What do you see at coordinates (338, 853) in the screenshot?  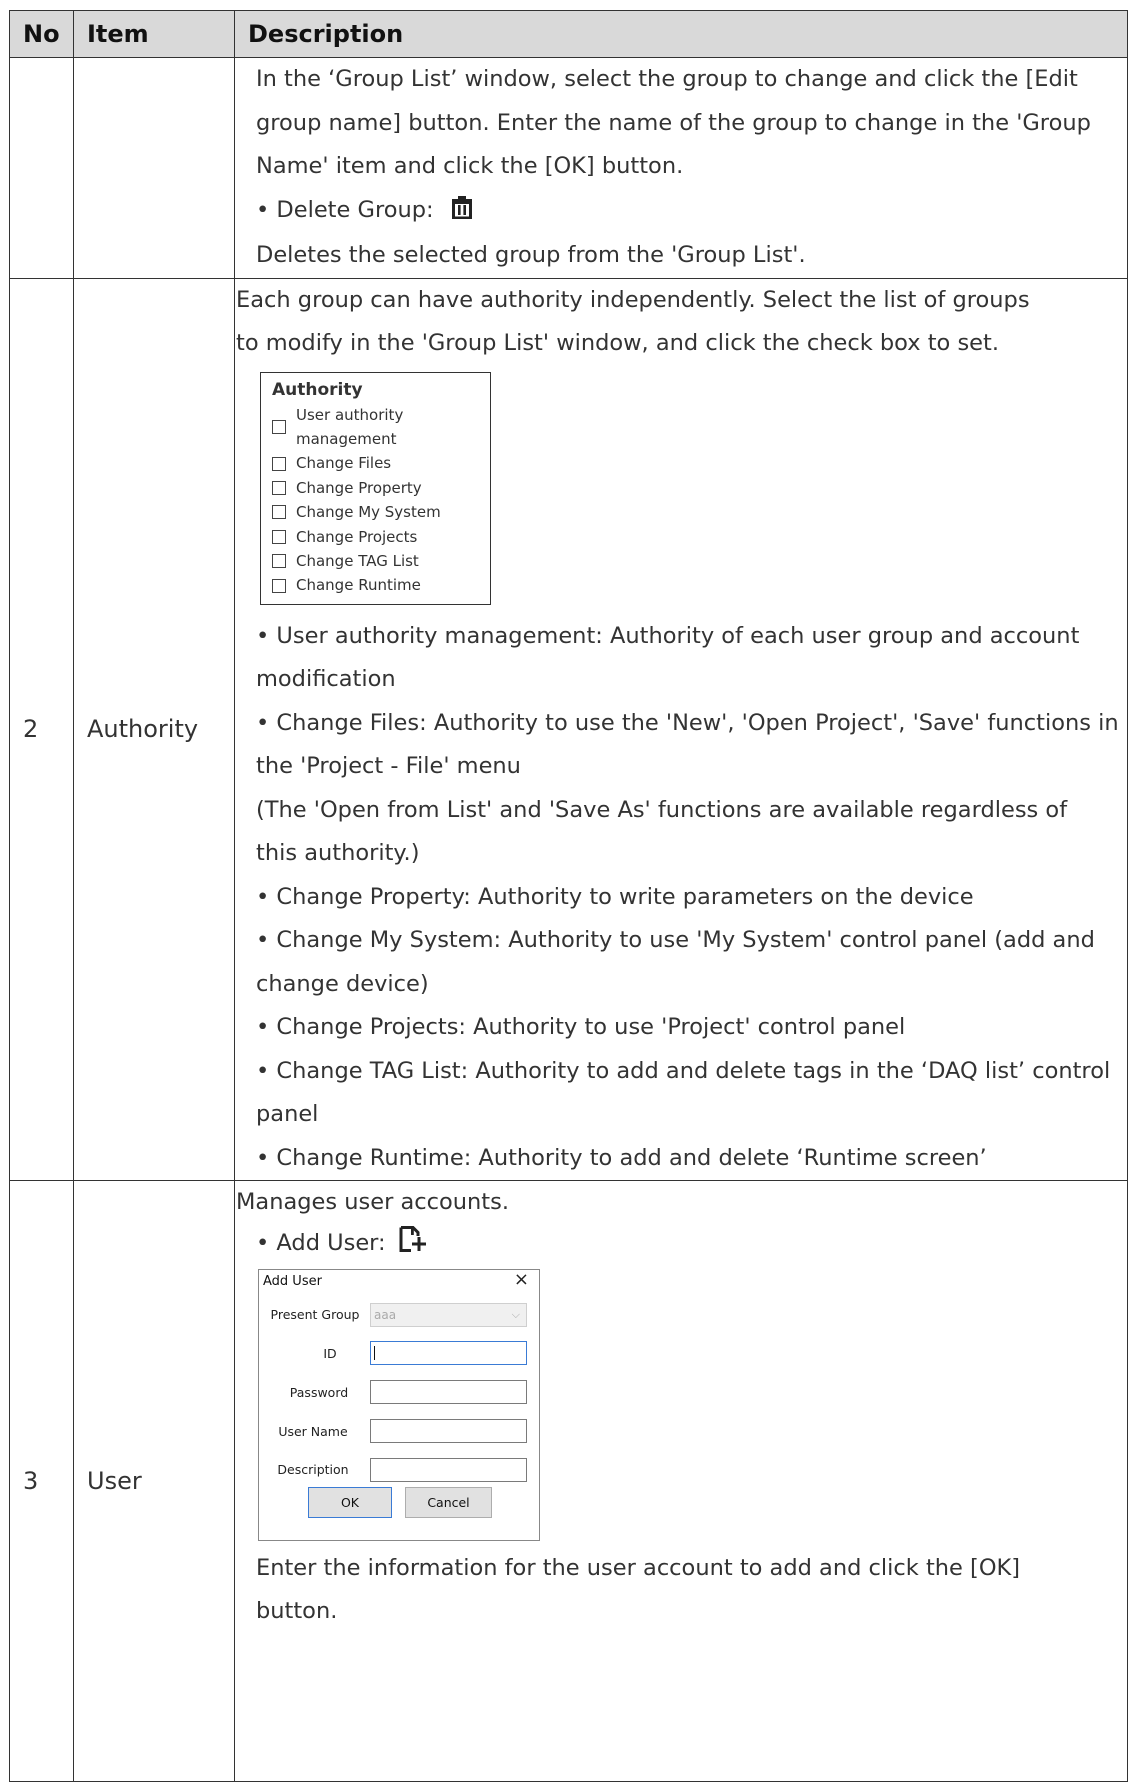 I see `authority-bullet-cont: this authority.)` at bounding box center [338, 853].